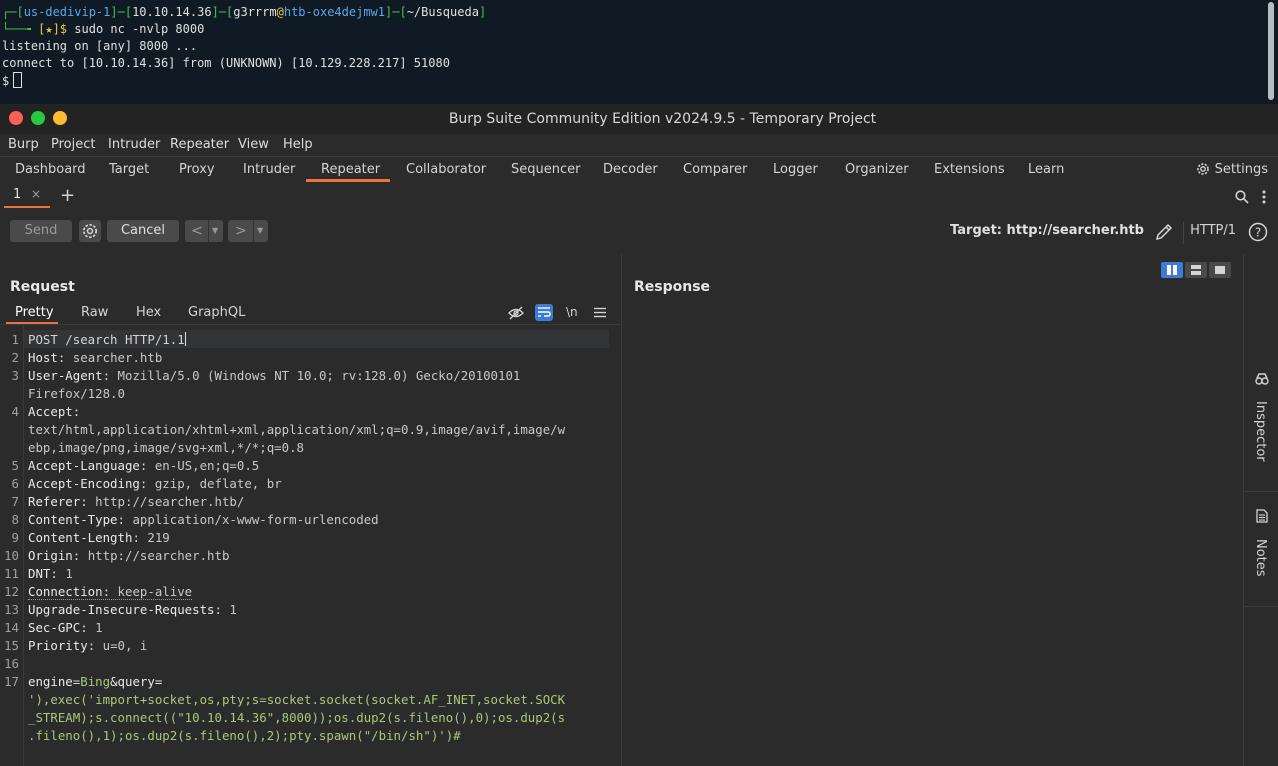 The image size is (1278, 766). I want to click on notes-icon, so click(1262, 516).